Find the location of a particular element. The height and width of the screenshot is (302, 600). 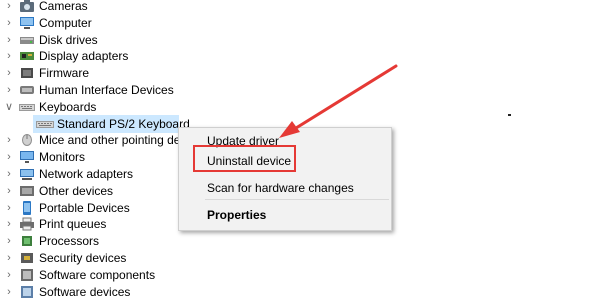

monitor-icon is located at coordinates (27, 157).